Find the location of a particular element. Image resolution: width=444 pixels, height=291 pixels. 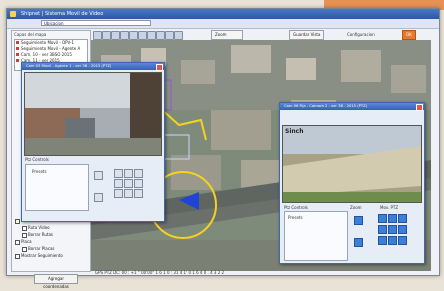

camera-overlay-text: Sinch is located at coordinates (294, 131).